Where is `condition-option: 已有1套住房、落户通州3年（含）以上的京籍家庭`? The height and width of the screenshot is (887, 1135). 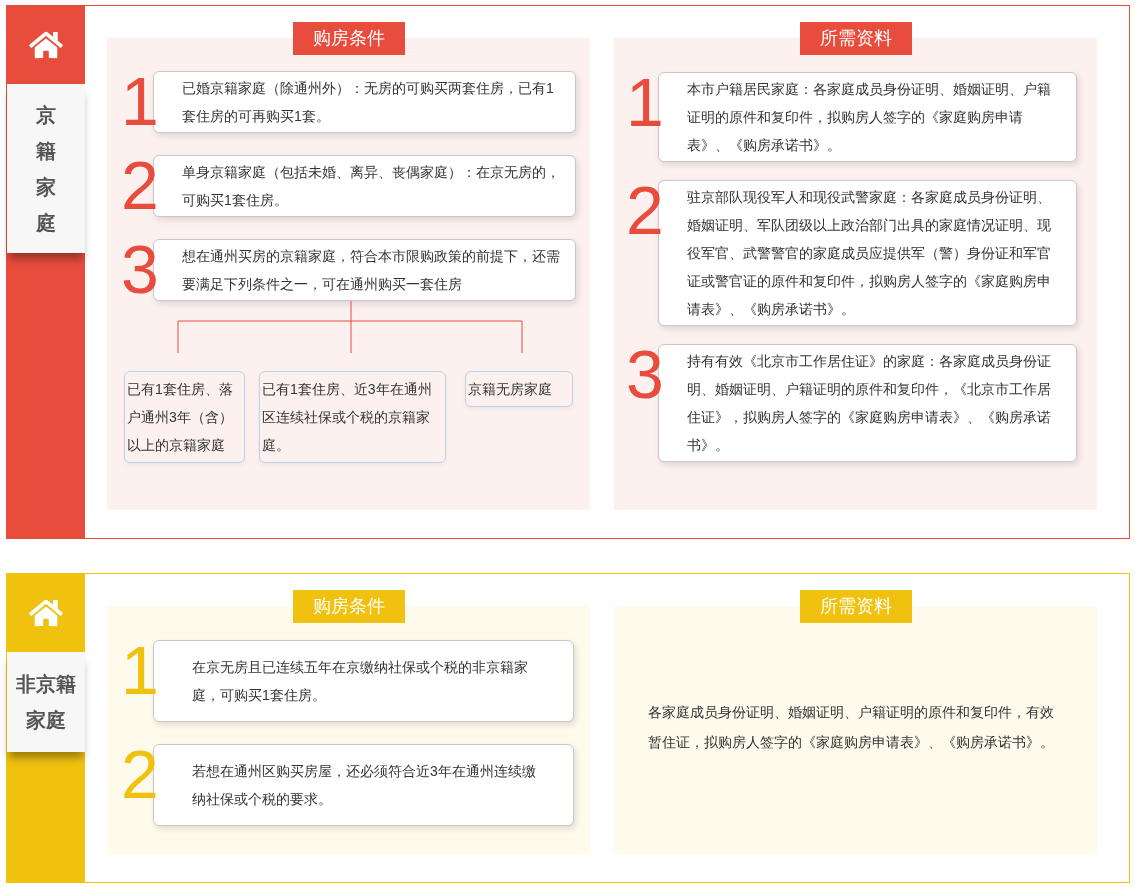
condition-option: 已有1套住房、落户通州3年（含）以上的京籍家庭 is located at coordinates (184, 417).